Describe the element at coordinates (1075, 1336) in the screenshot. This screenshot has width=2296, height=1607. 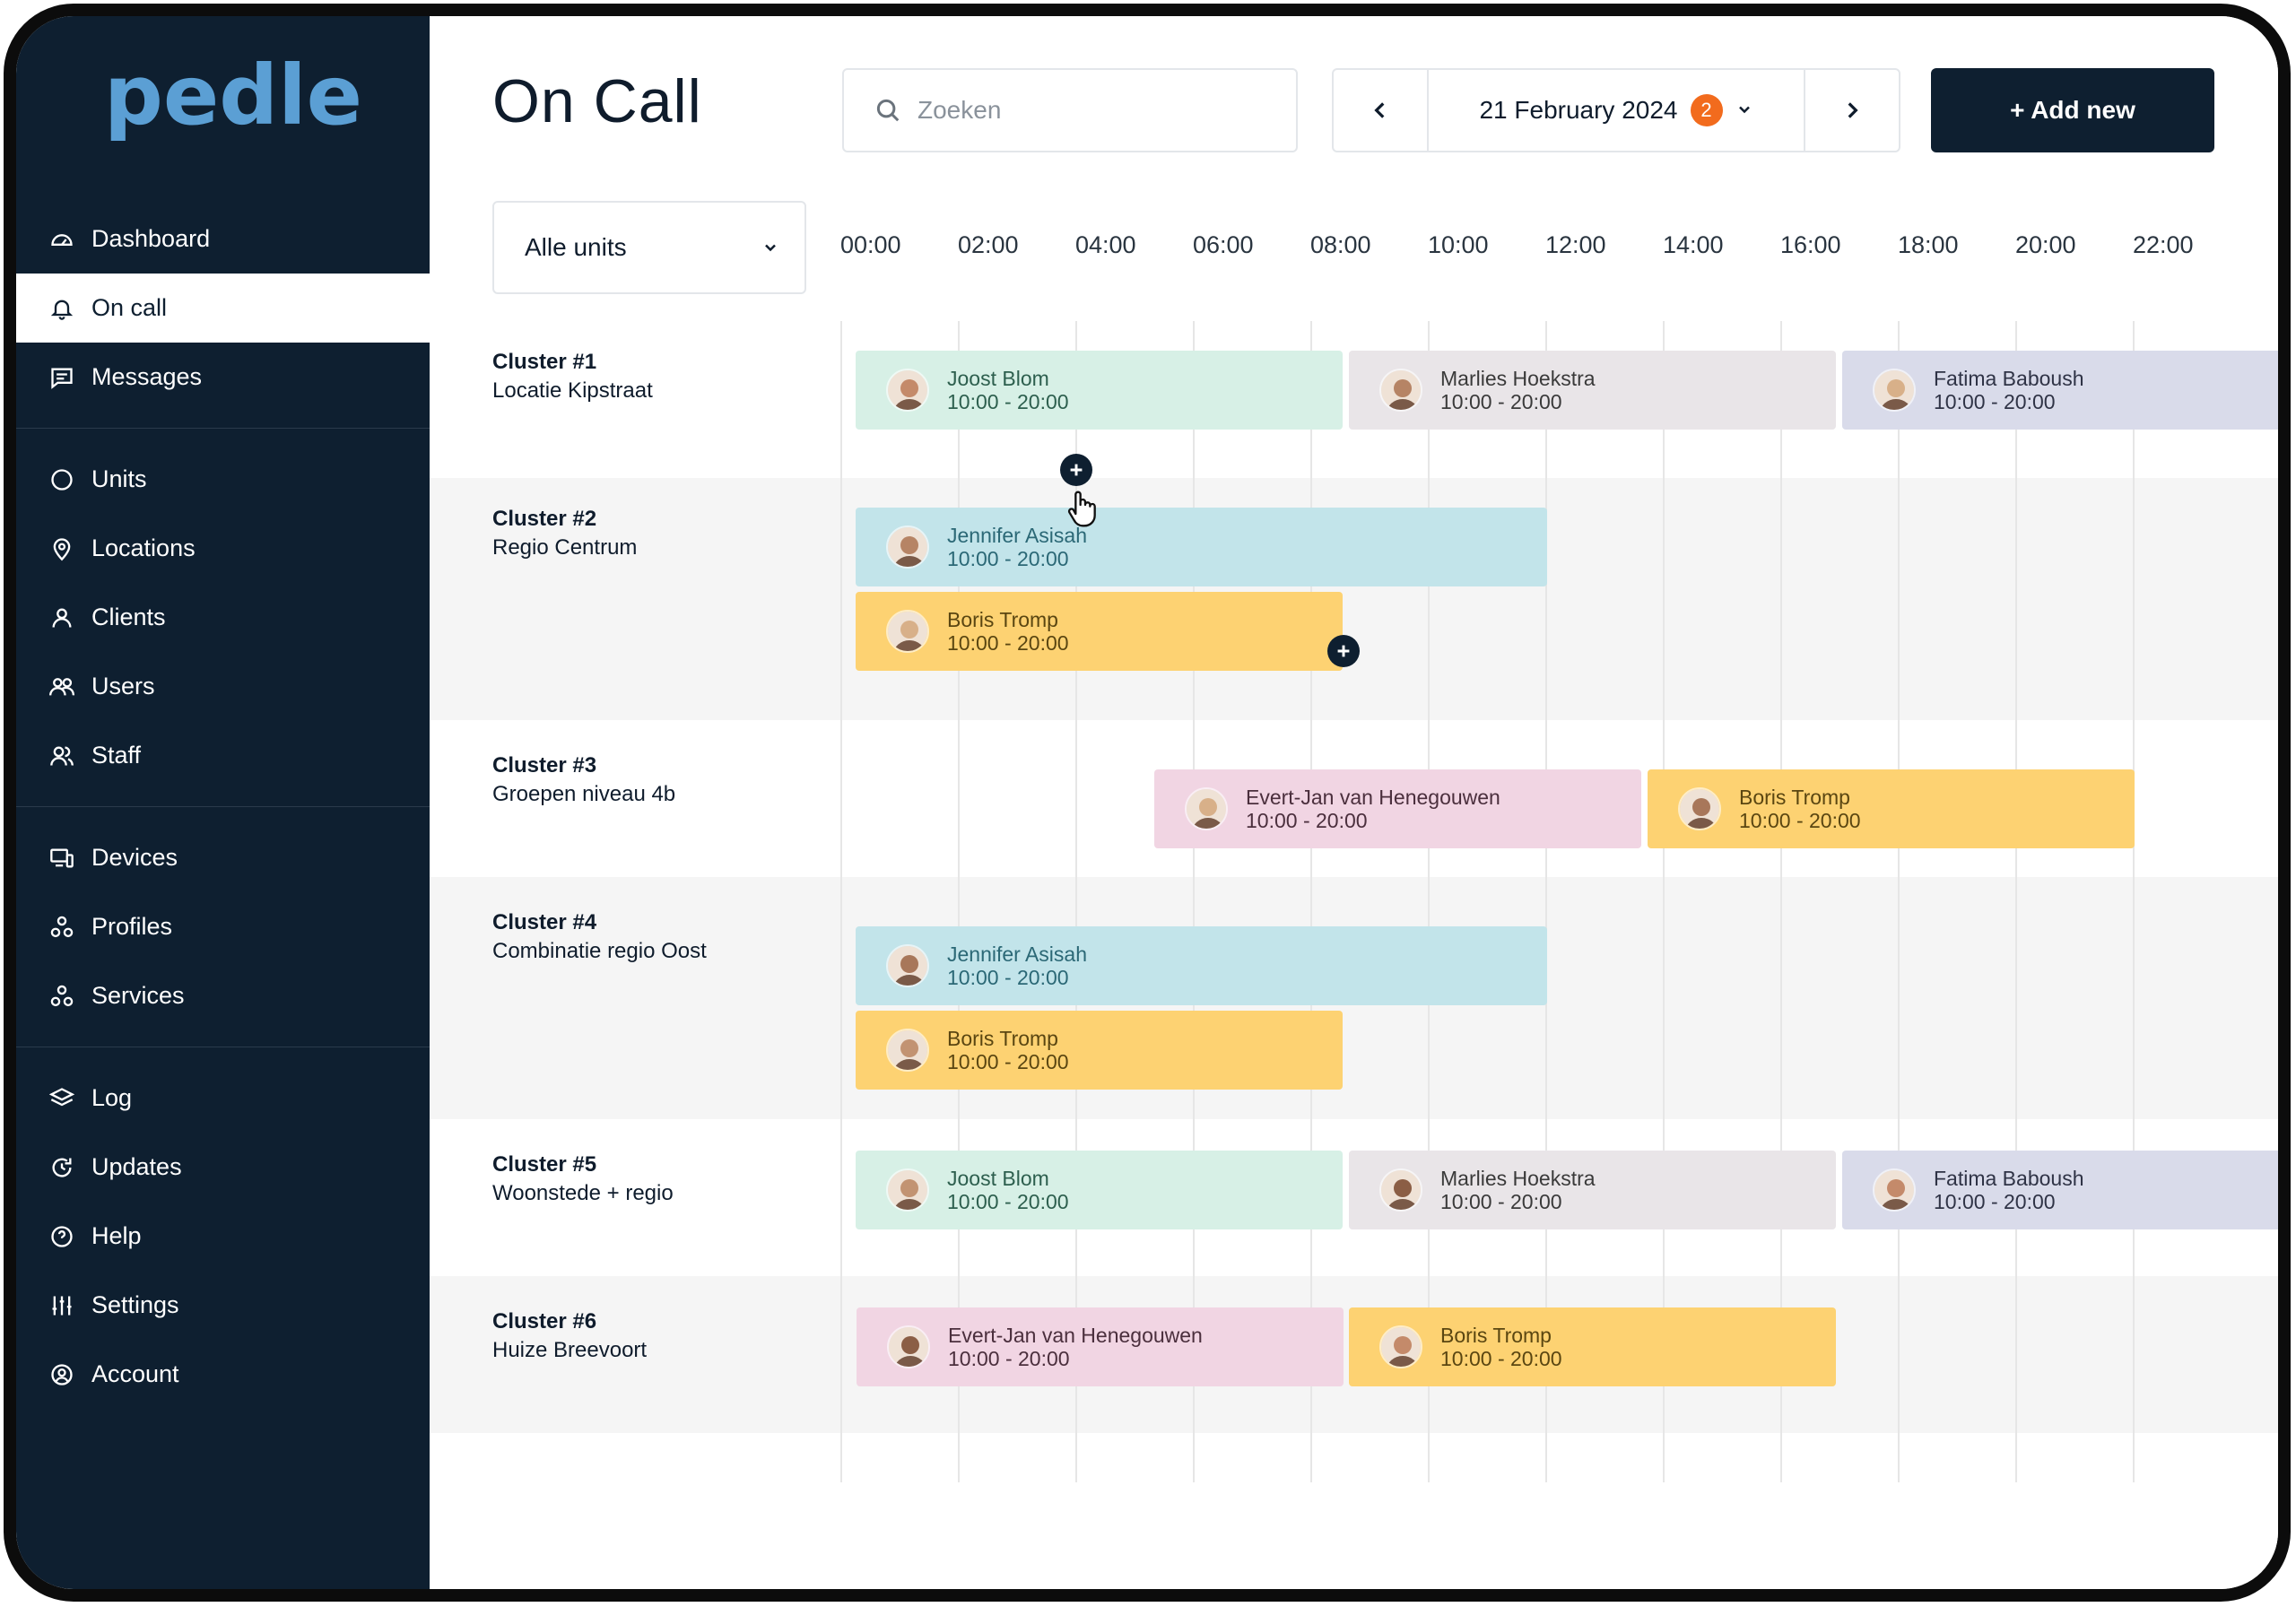
I see `shift-staff-name: Evert-Jan van Henegouwen` at that location.